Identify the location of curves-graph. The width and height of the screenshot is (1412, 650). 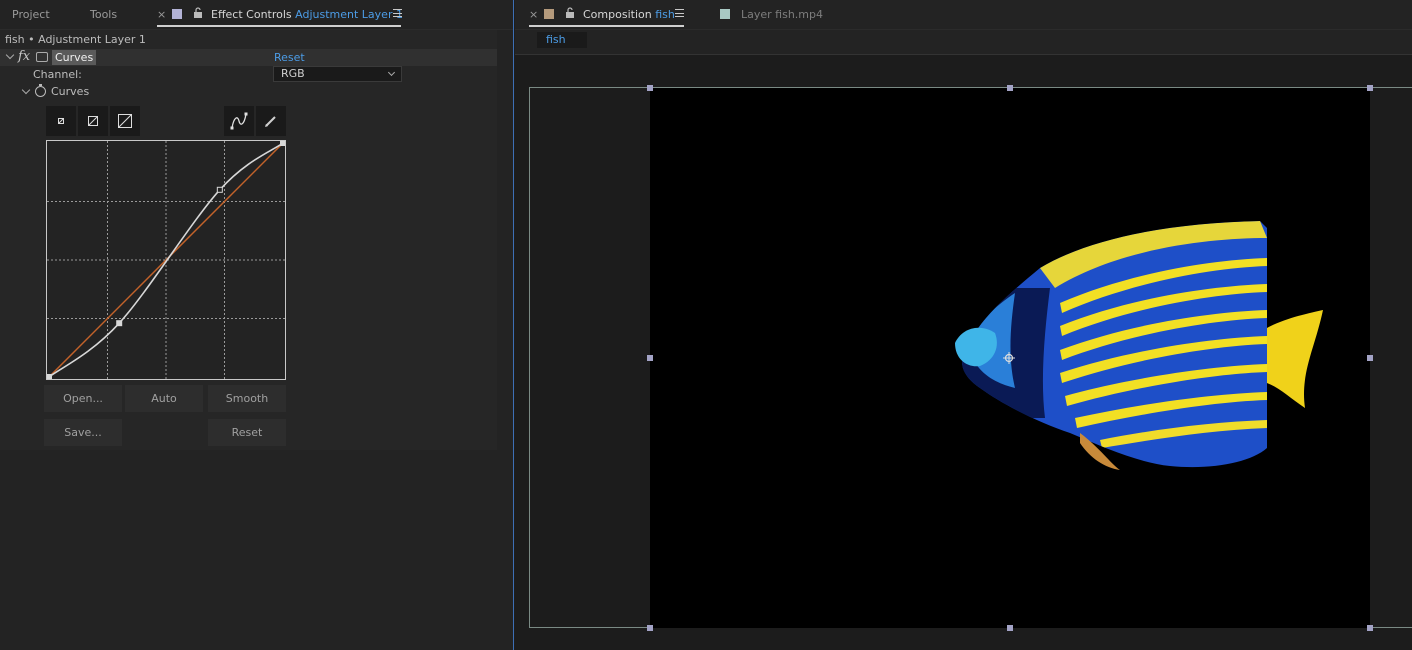
(166, 260).